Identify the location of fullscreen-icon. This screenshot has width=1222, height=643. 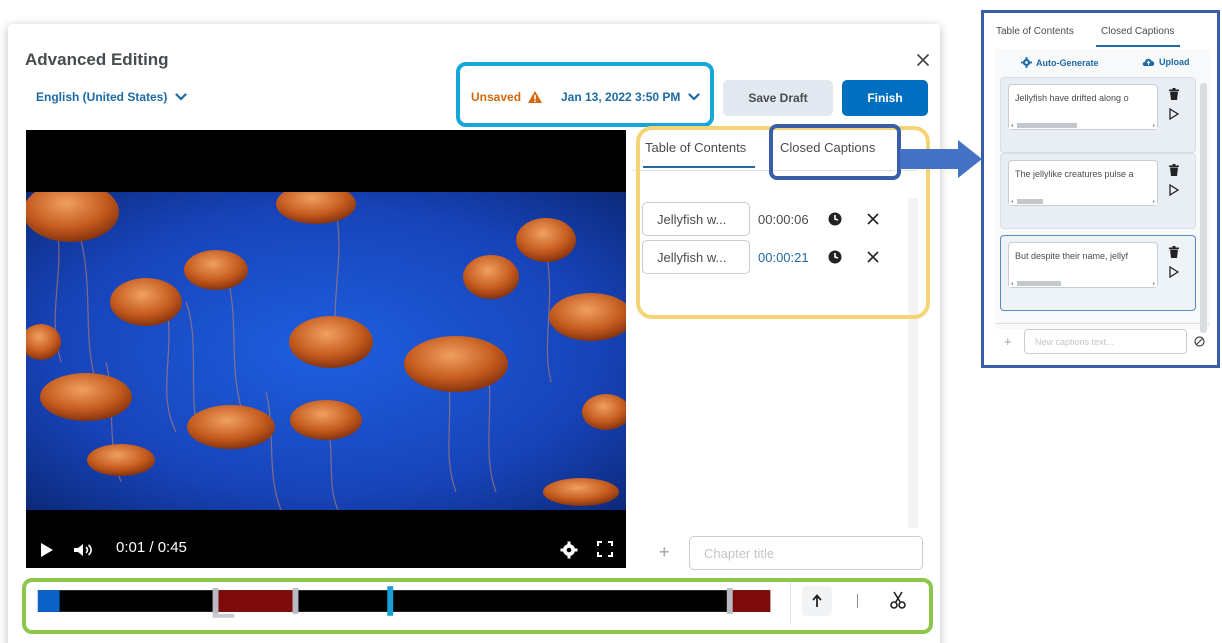
(605, 549).